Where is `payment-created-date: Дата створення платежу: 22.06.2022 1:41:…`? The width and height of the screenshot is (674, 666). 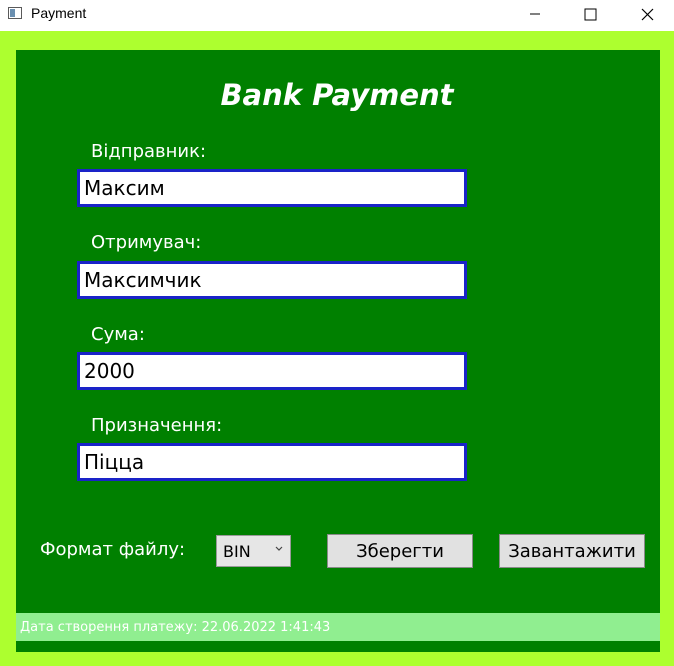 payment-created-date: Дата створення платежу: 22.06.2022 1:41:… is located at coordinates (175, 627).